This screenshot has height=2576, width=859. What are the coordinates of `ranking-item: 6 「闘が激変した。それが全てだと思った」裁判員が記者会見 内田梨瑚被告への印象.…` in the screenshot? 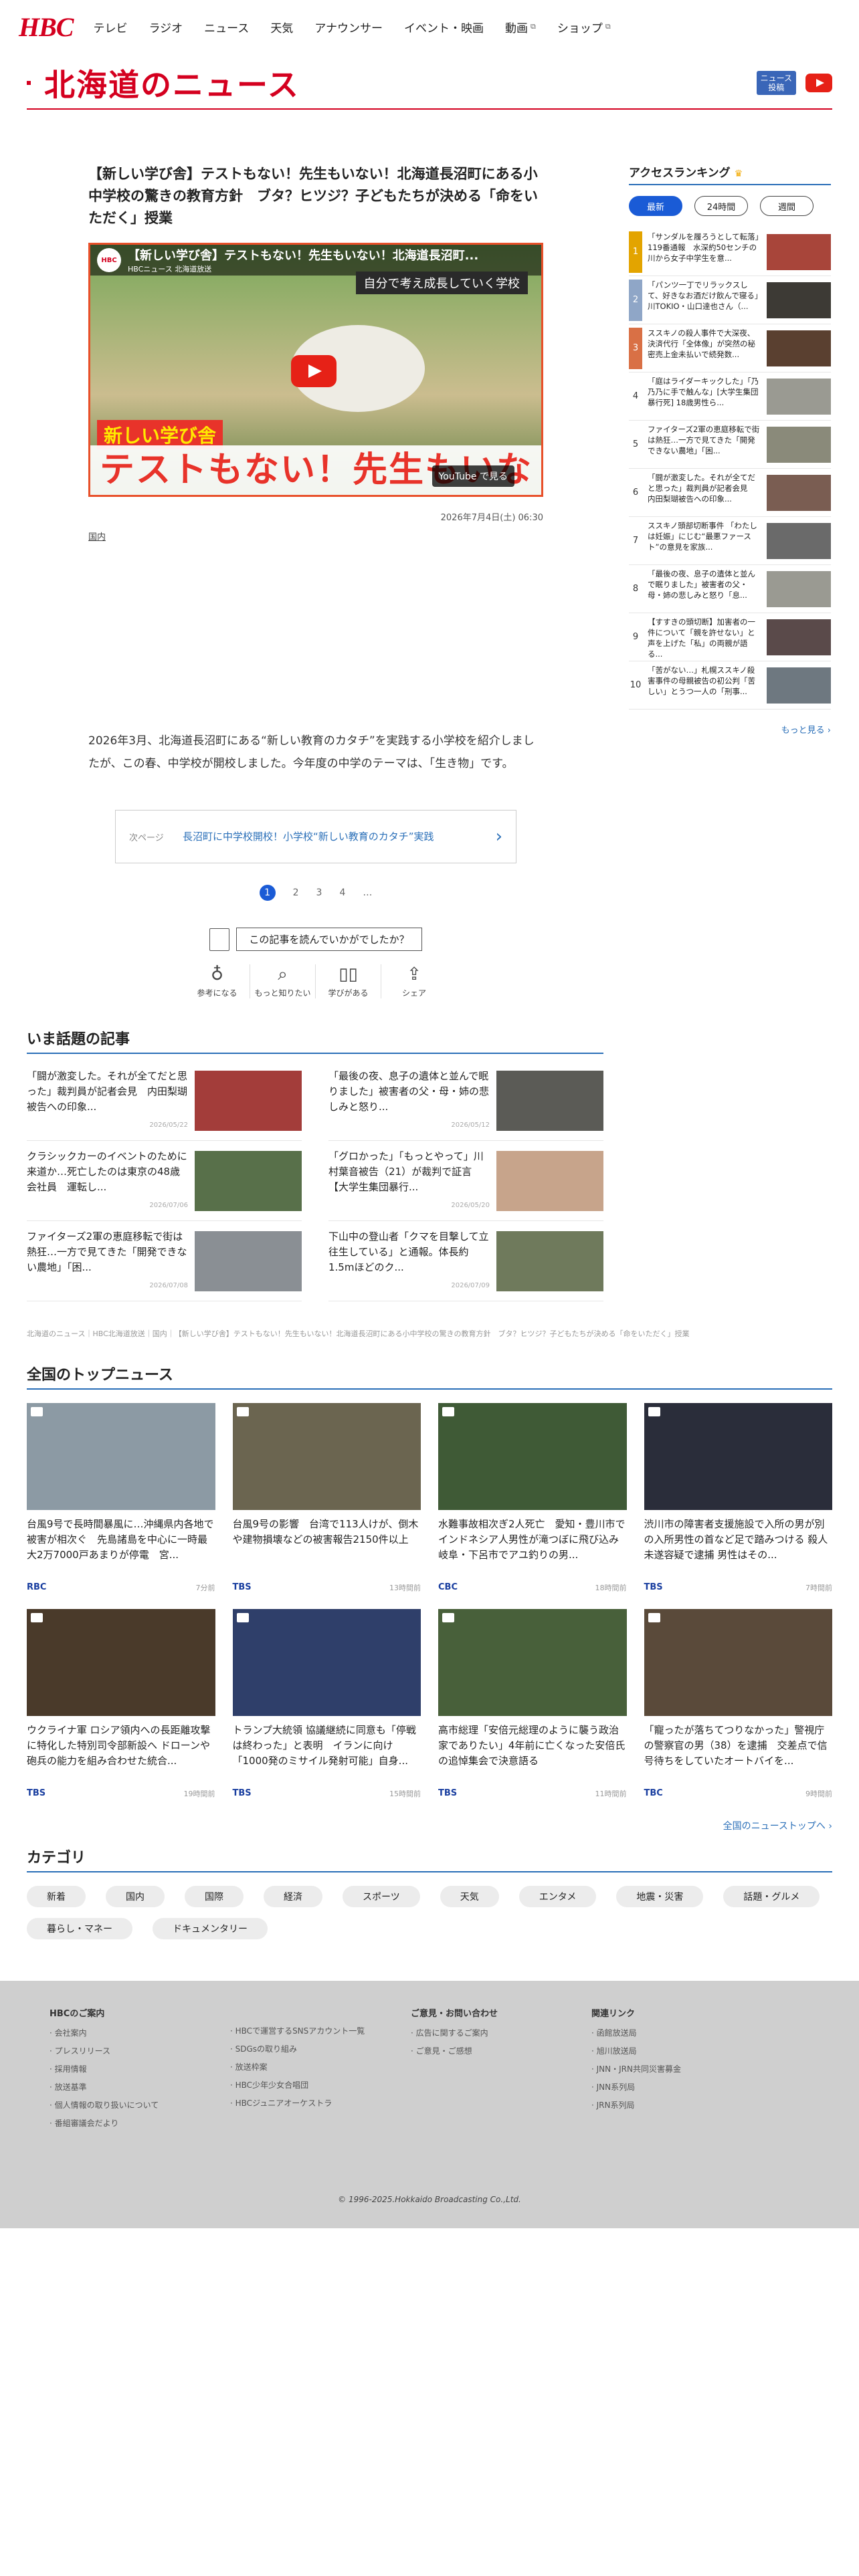 It's located at (730, 493).